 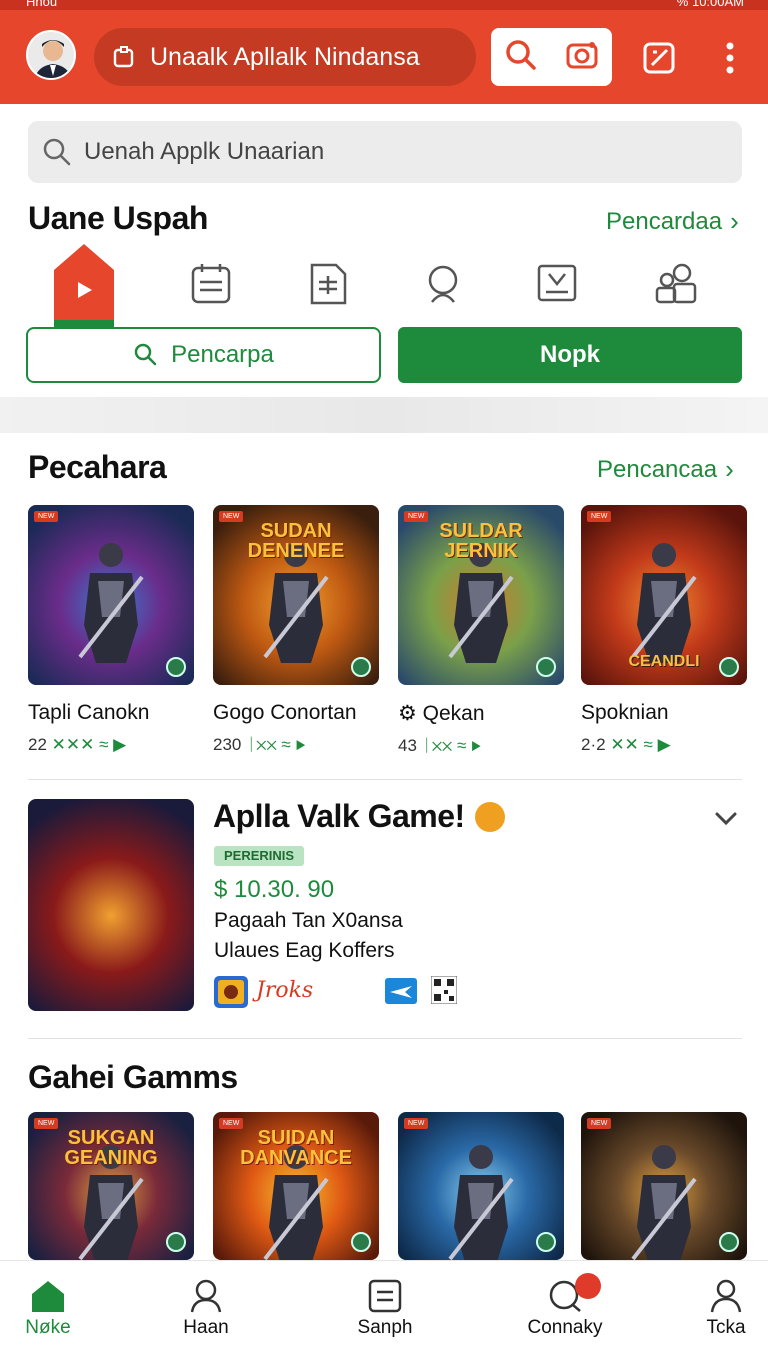 I want to click on category-calculator, so click(x=328, y=284).